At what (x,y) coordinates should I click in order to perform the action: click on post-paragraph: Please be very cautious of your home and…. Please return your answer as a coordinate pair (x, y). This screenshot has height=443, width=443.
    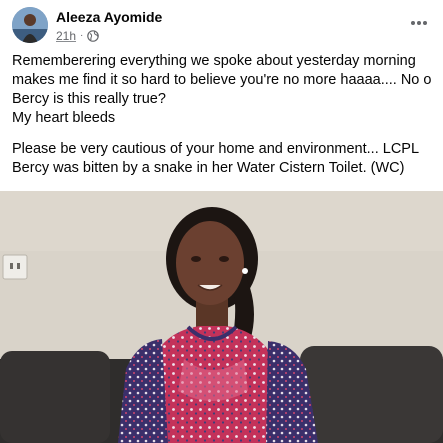
    Looking at the image, I should click on (215, 158).